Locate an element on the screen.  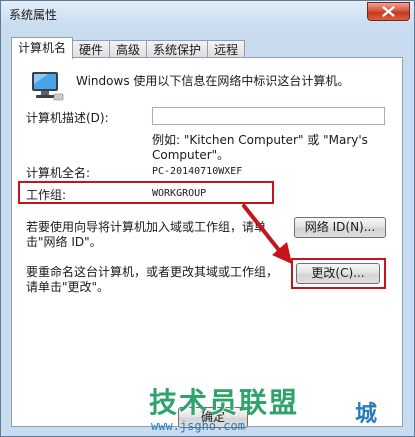
close-button is located at coordinates (388, 11).